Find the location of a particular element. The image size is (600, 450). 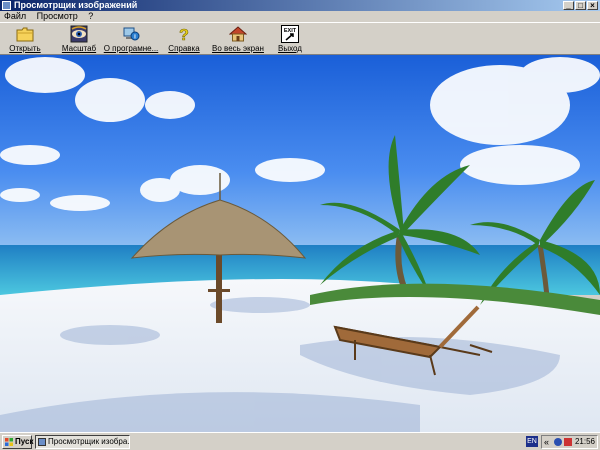

open-button: Открыть is located at coordinates (25, 39).